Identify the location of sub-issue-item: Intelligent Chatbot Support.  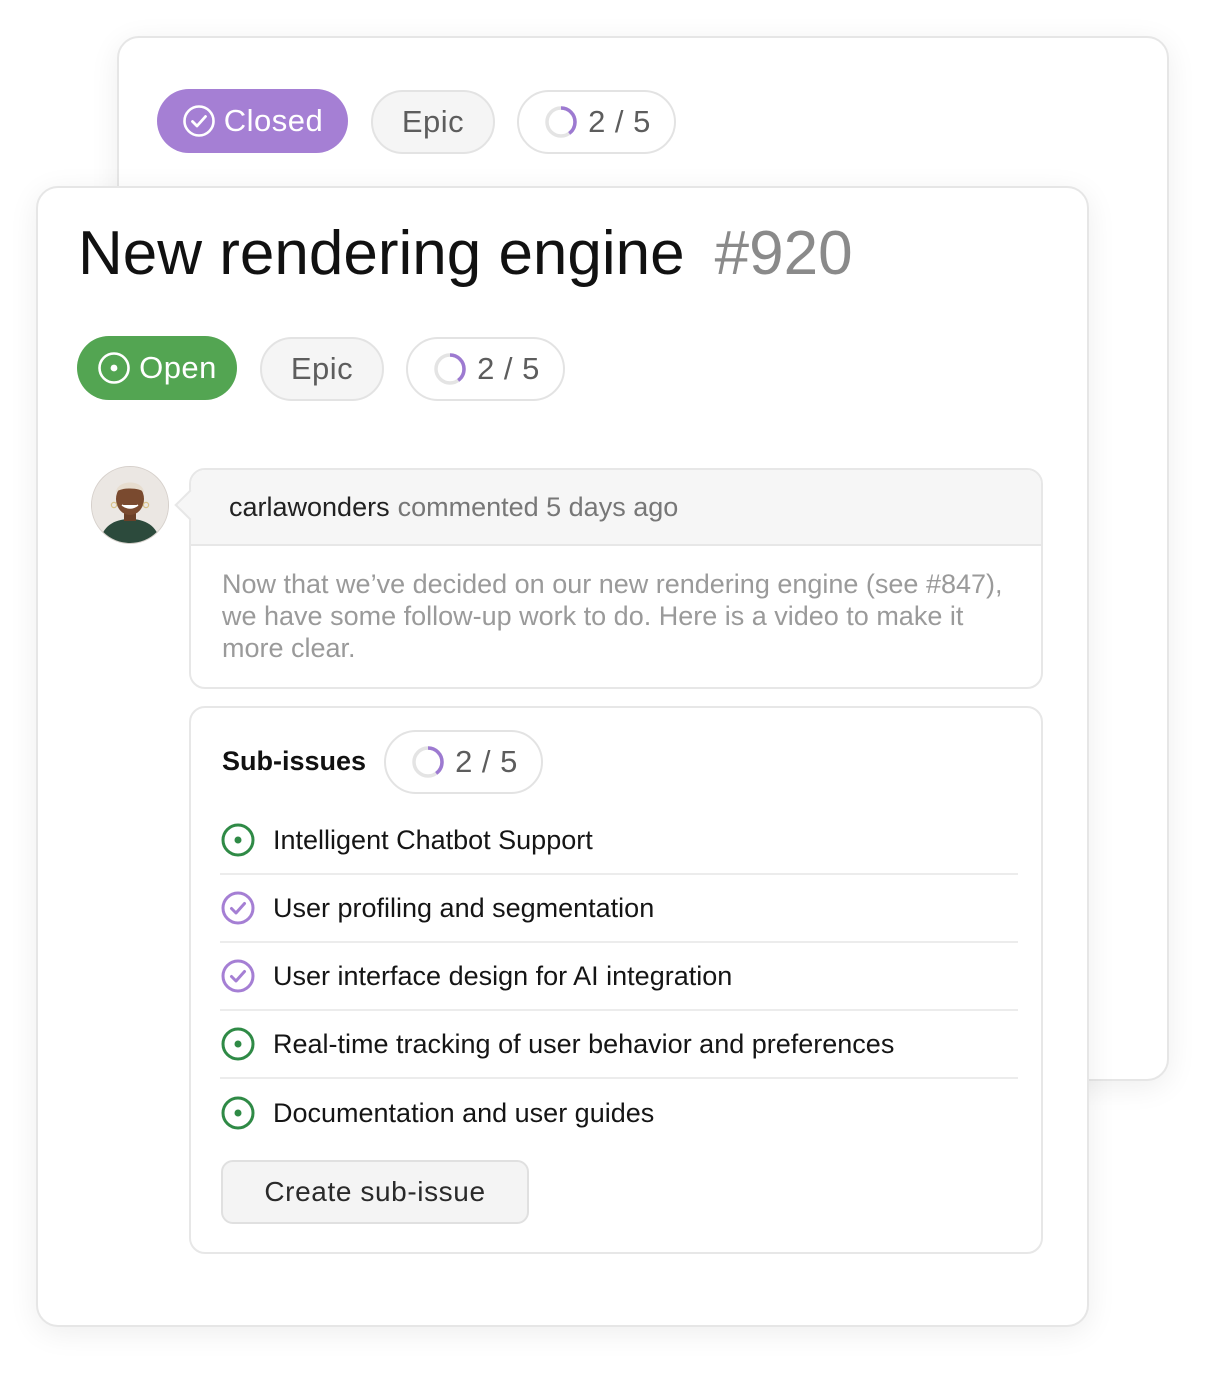
(619, 841).